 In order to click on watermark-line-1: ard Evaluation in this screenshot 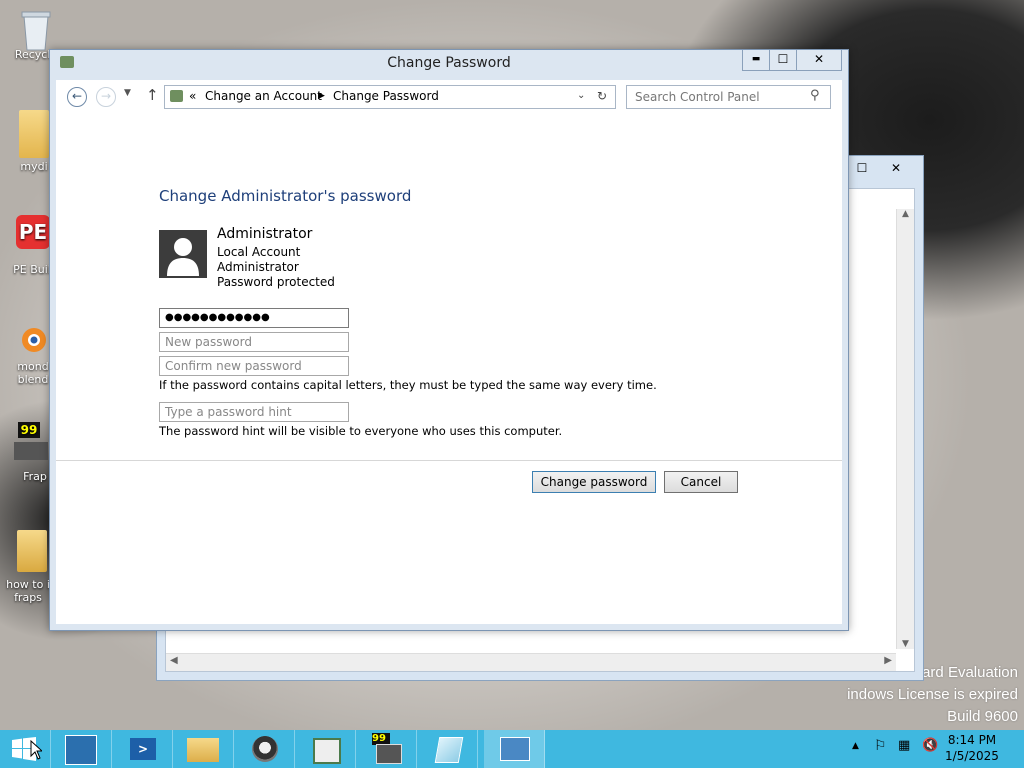, I will do `click(970, 672)`.